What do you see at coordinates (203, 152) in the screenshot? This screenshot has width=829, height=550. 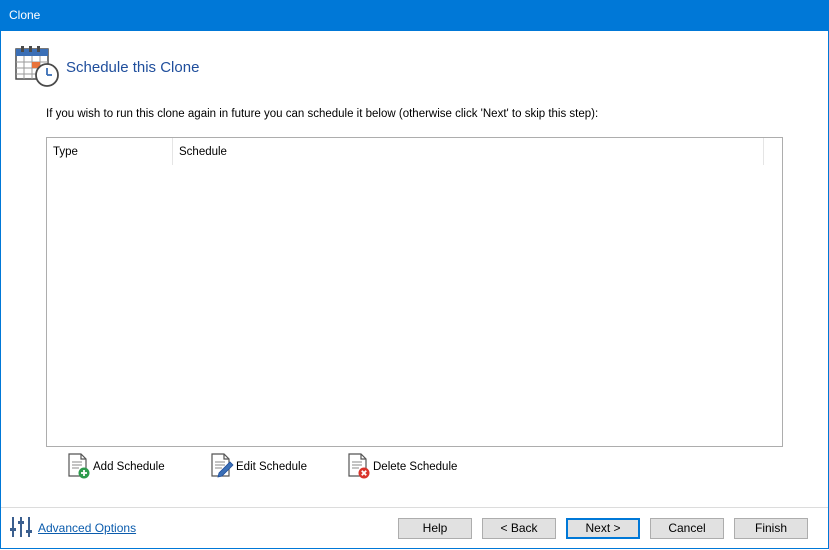 I see `column-header-schedule-label: Schedule` at bounding box center [203, 152].